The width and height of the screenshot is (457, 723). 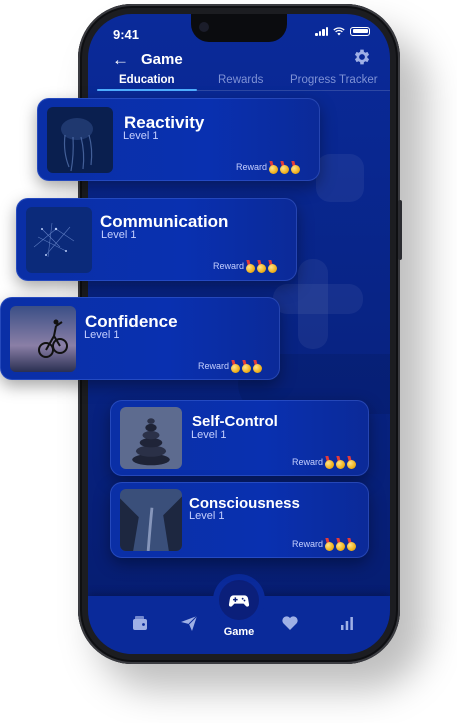 What do you see at coordinates (239, 632) in the screenshot?
I see `nav-label-game: Game` at bounding box center [239, 632].